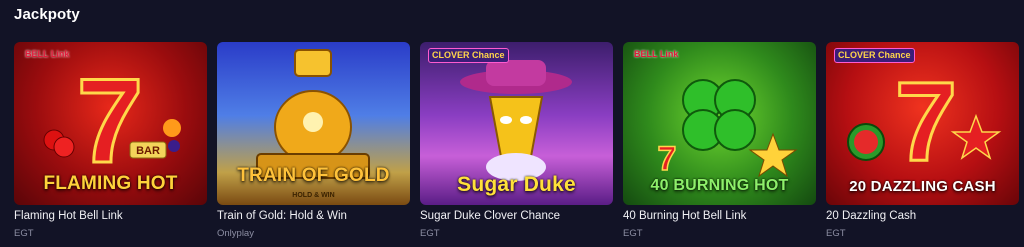 The width and height of the screenshot is (1024, 247). Describe the element at coordinates (313, 216) in the screenshot. I see `game-name: Train of Gold: Hold & Win` at that location.